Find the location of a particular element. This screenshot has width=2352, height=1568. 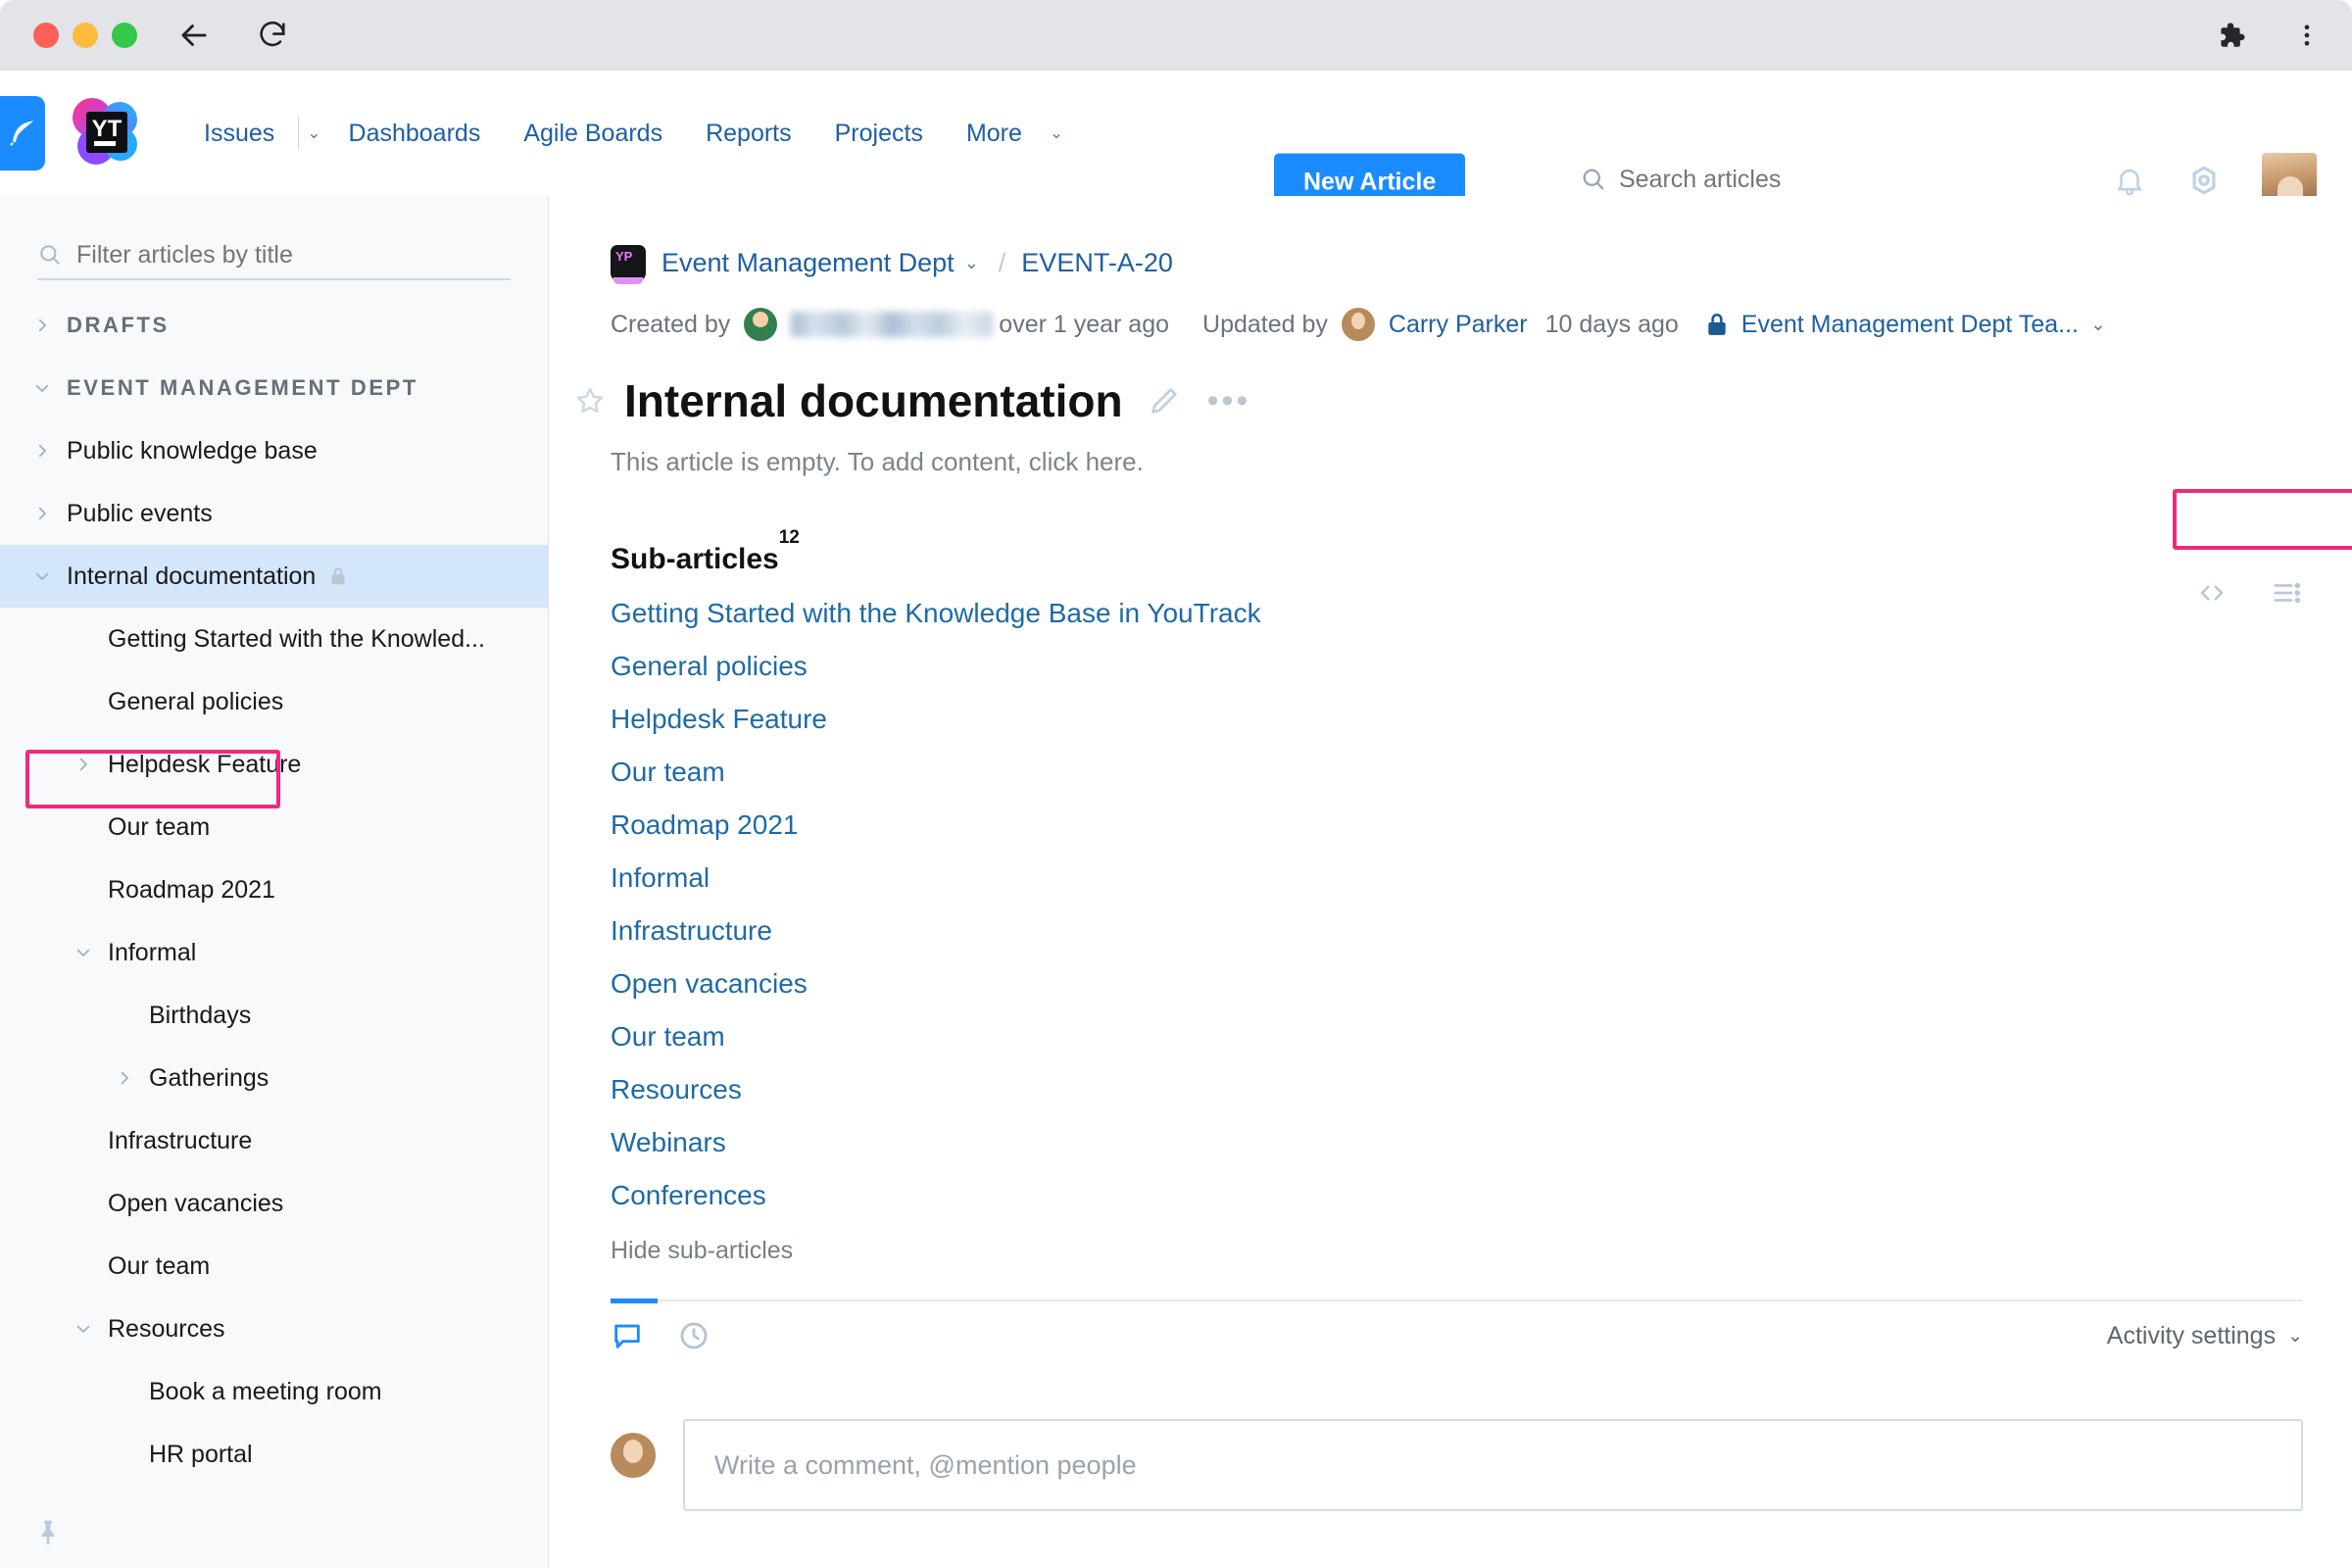

minimize-window-button is located at coordinates (85, 35).